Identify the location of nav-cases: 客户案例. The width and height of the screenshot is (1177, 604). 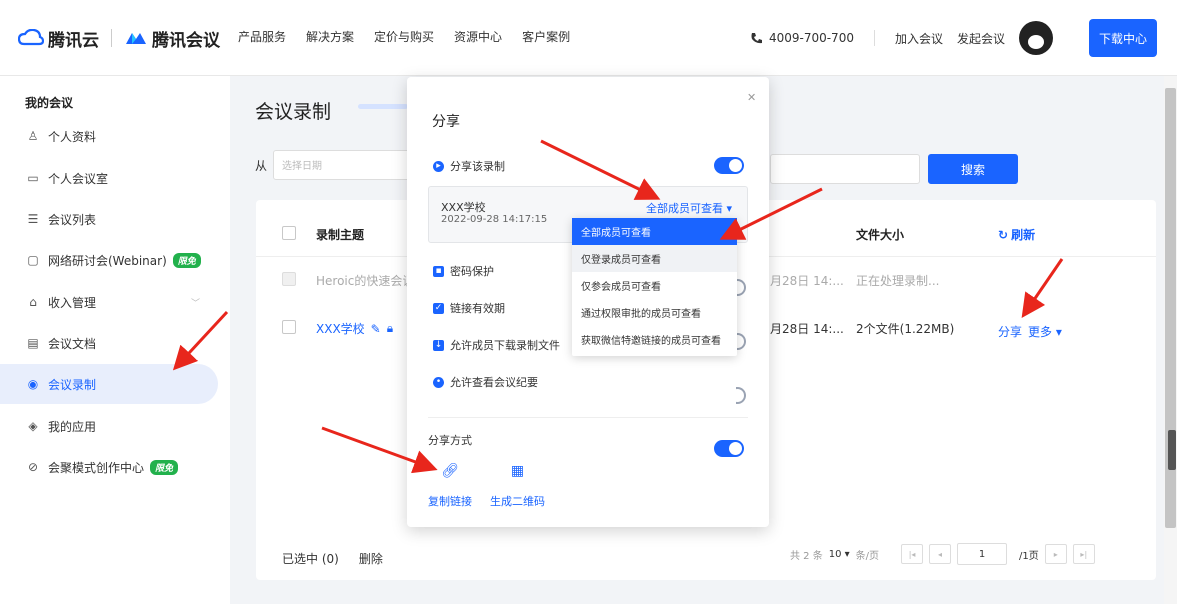
(546, 36).